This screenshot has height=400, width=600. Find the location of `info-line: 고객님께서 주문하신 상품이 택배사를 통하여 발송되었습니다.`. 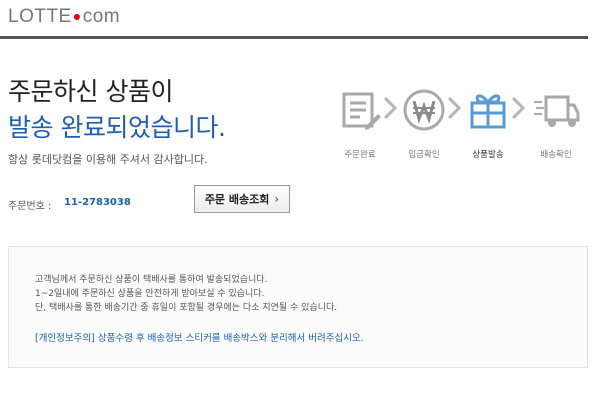

info-line: 고객님께서 주문하신 상품이 택배사를 통하여 발송되었습니다. is located at coordinates (151, 280).